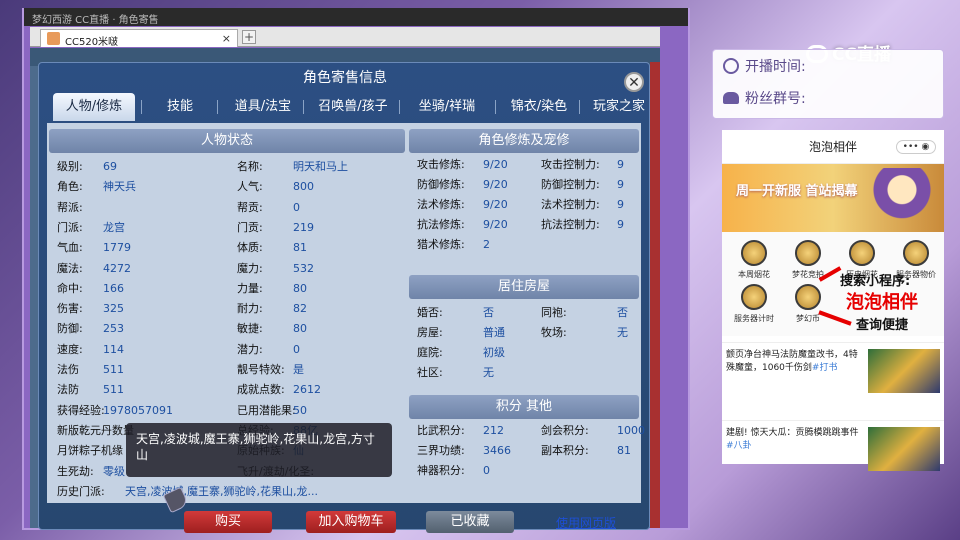  I want to click on status-label: 潜力:, so click(250, 349).